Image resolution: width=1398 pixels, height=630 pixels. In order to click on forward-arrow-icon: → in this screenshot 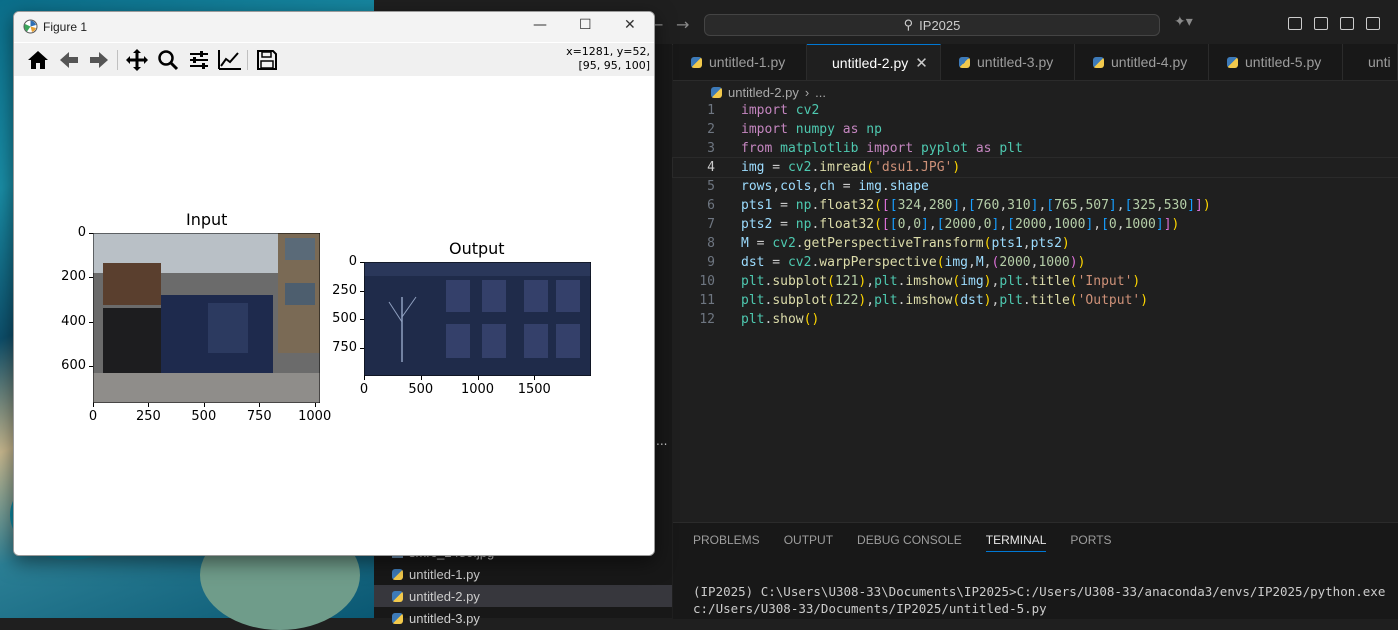, I will do `click(682, 24)`.